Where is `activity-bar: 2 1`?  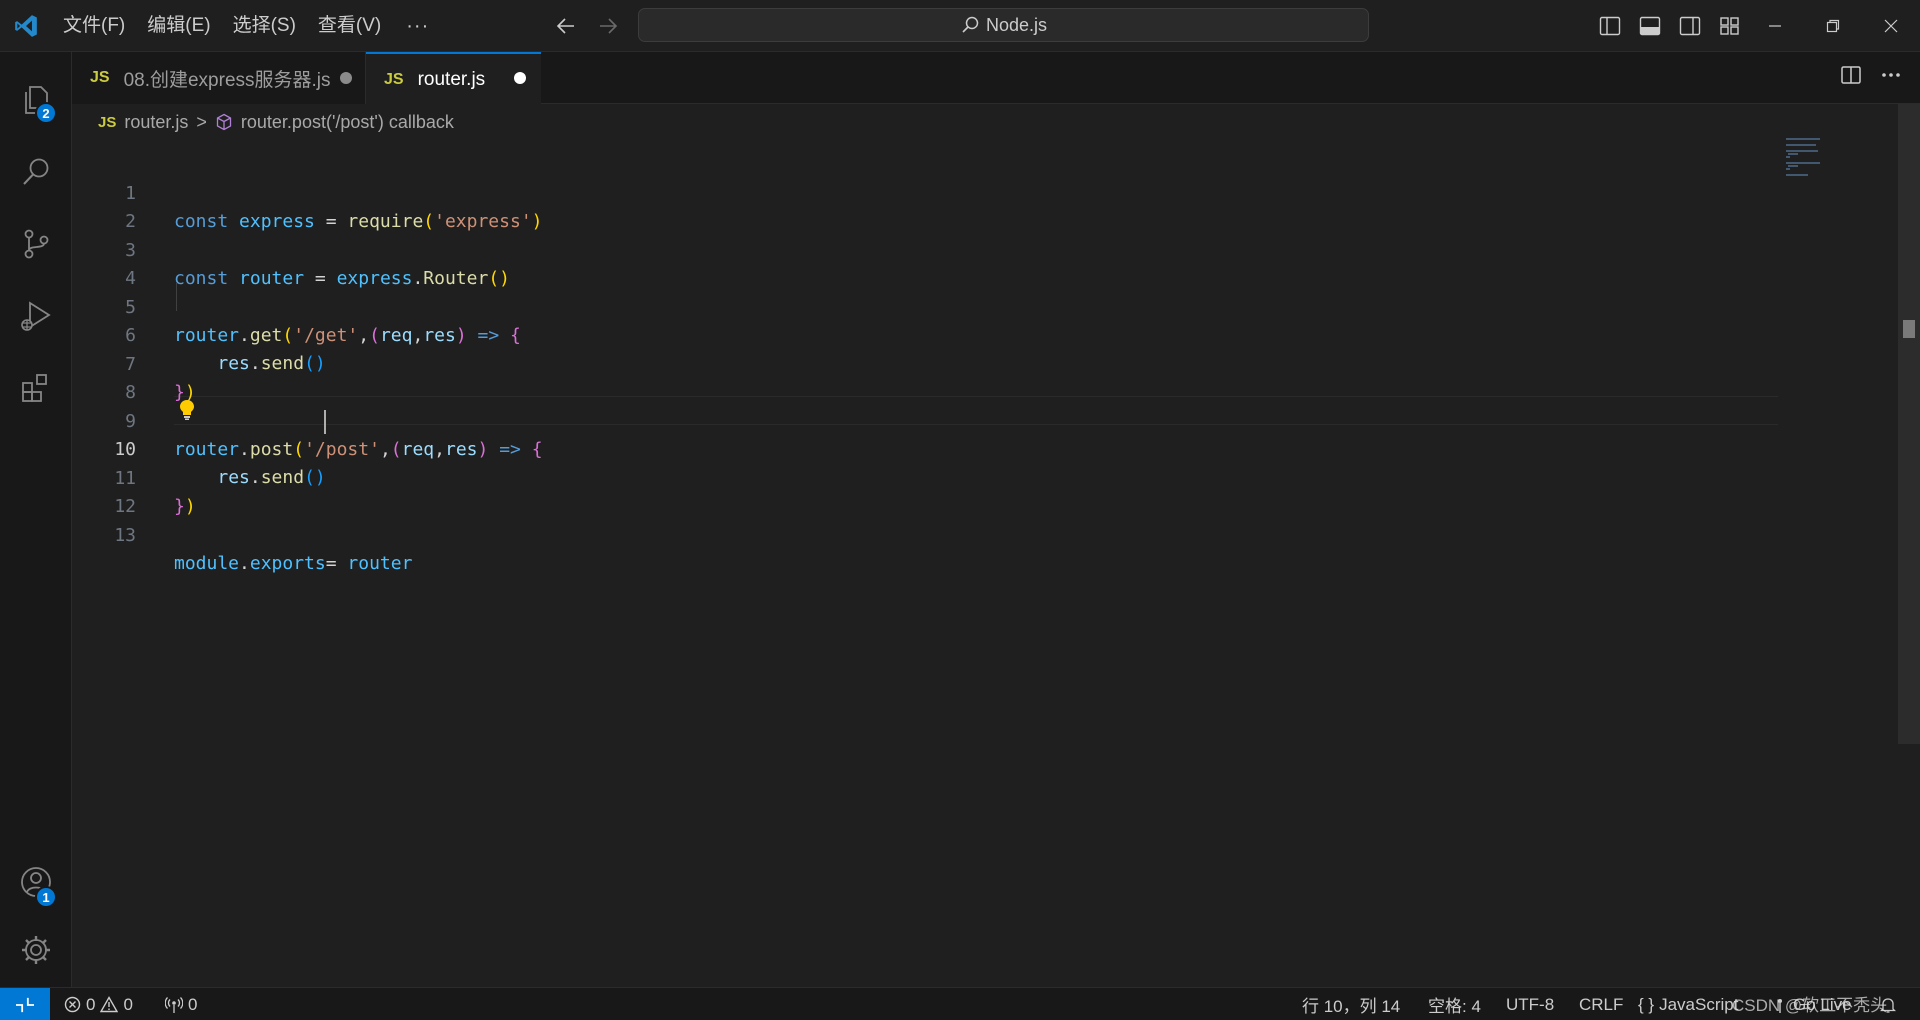
activity-bar: 2 1 is located at coordinates (36, 519).